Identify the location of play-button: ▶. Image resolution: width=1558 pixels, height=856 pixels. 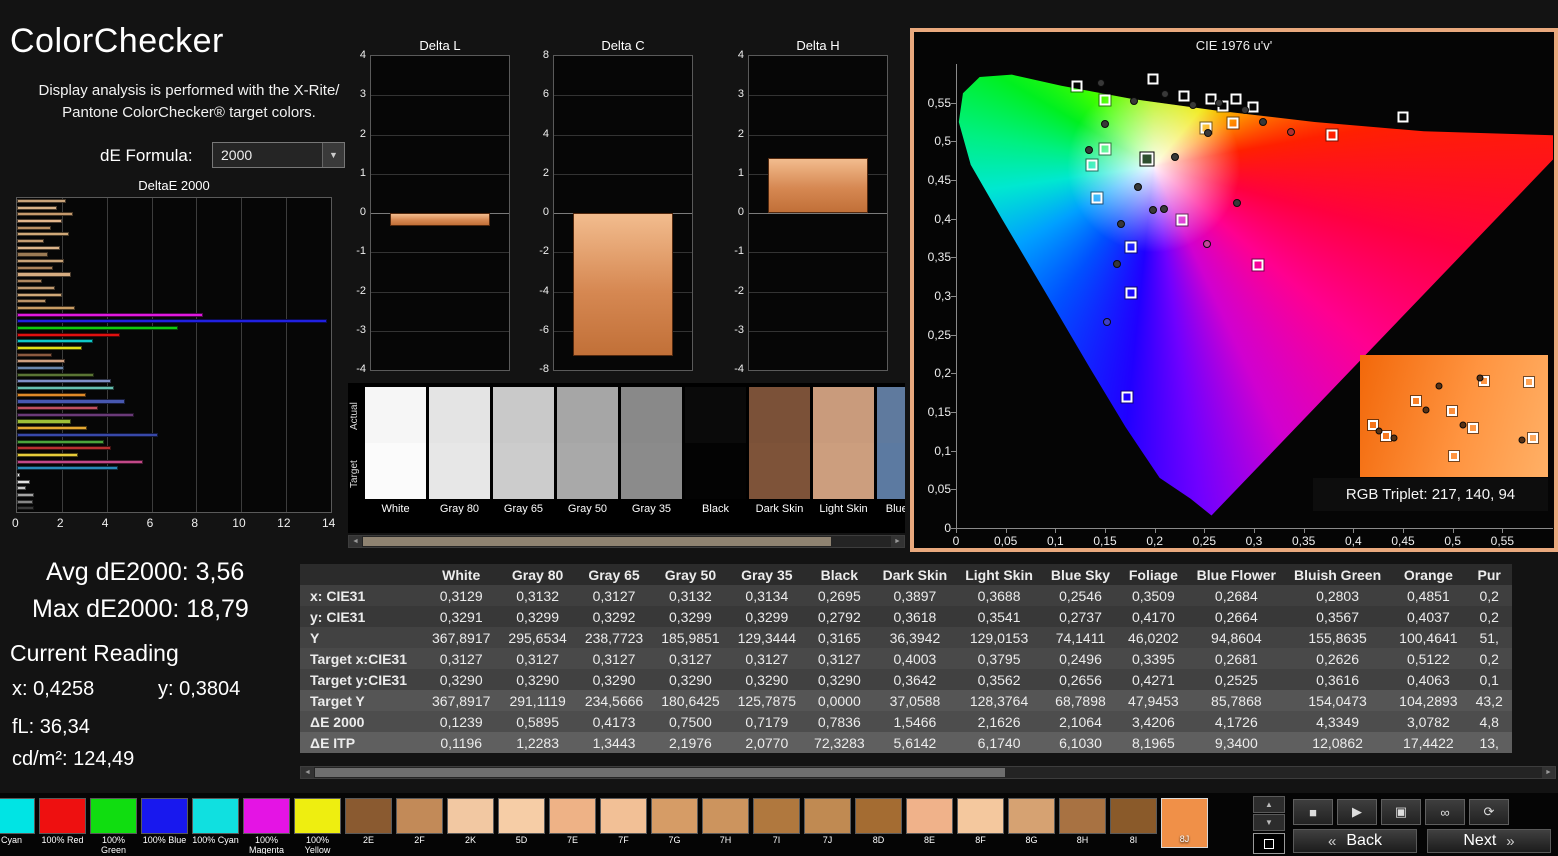
(1357, 812).